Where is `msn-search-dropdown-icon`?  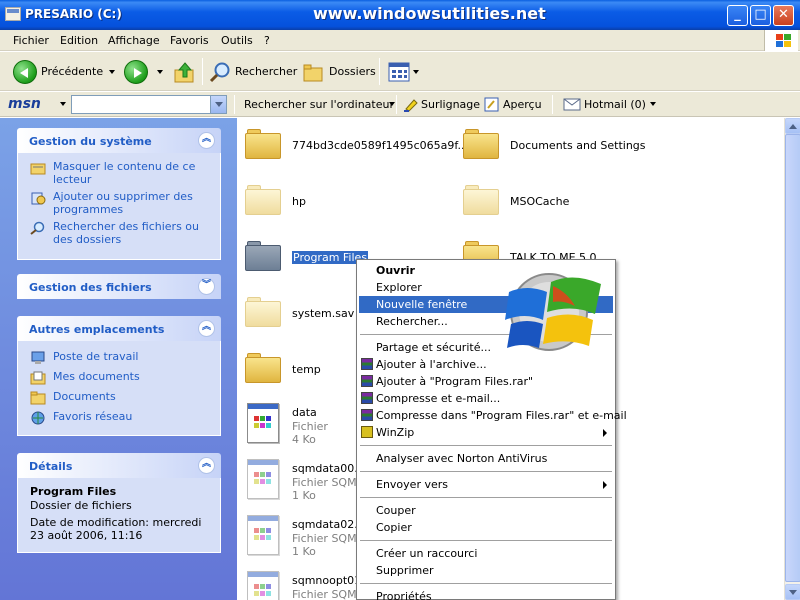 msn-search-dropdown-icon is located at coordinates (218, 104).